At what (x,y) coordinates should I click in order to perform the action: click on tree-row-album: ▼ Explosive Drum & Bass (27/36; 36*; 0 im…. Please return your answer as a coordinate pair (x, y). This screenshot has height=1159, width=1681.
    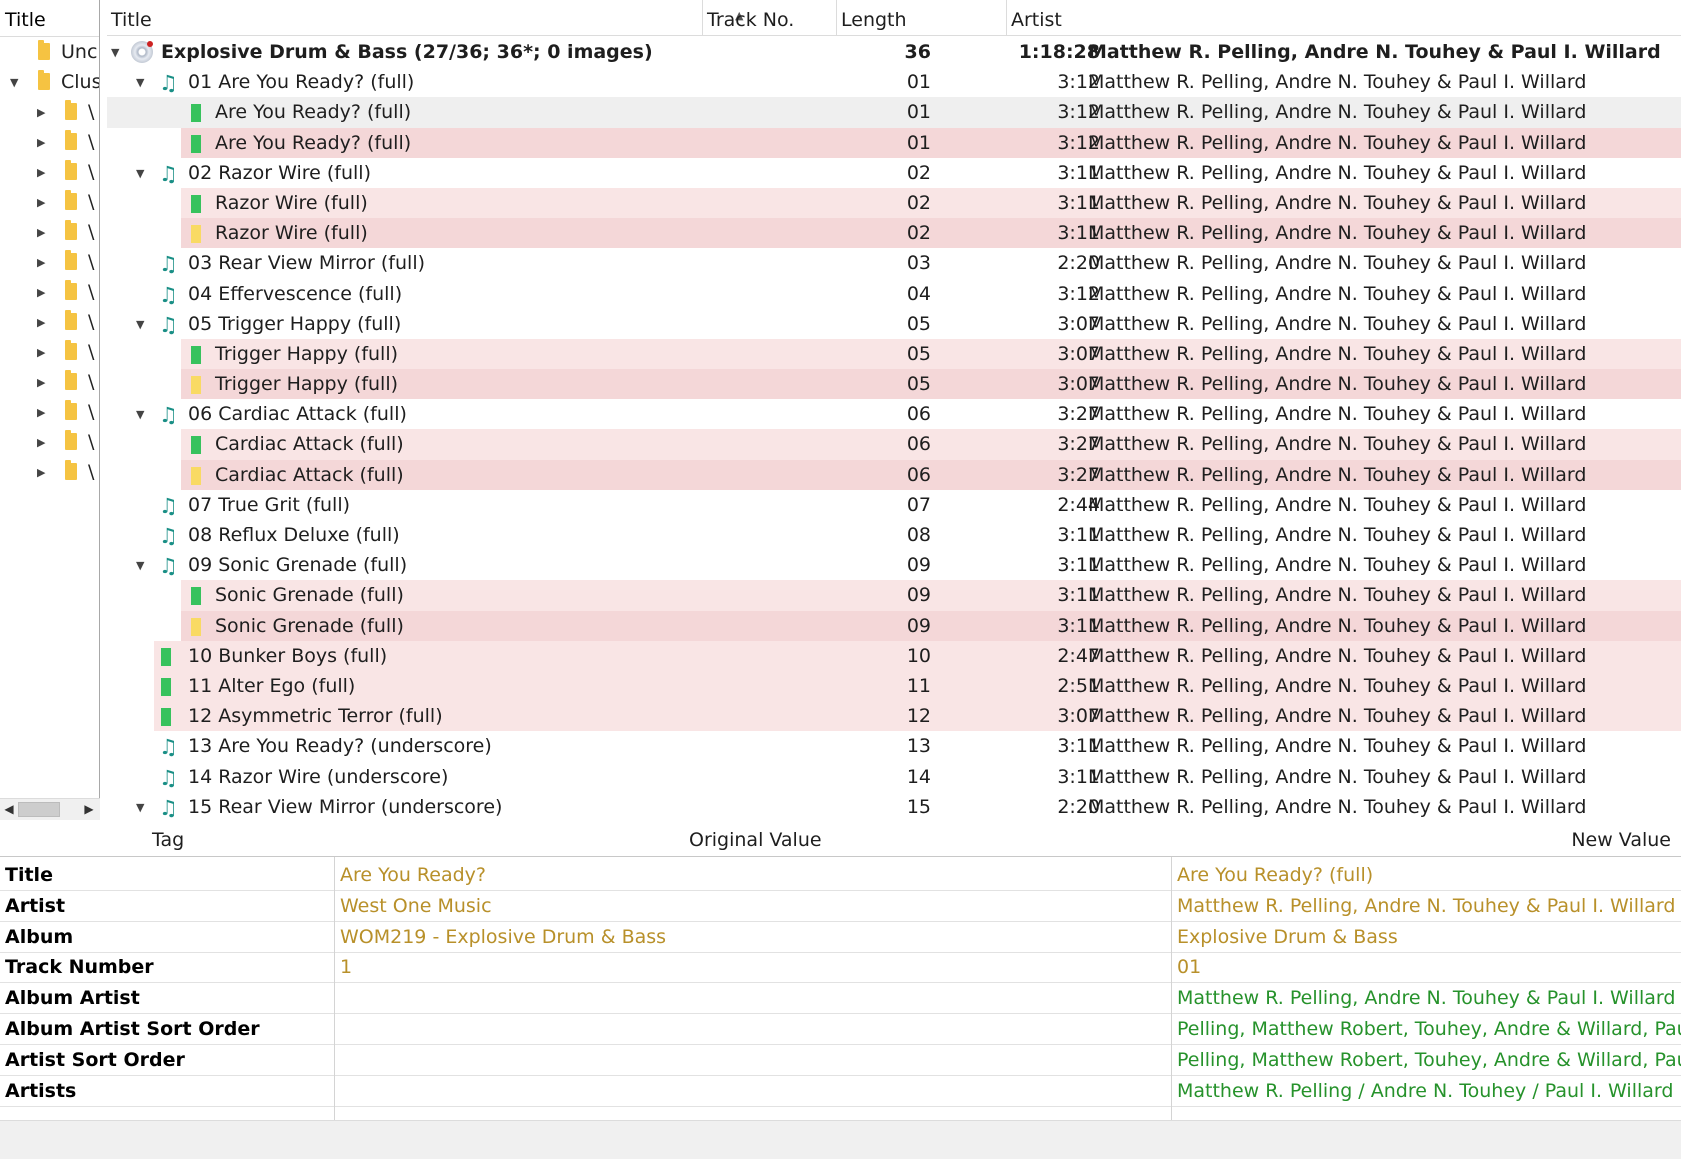
    Looking at the image, I should click on (894, 52).